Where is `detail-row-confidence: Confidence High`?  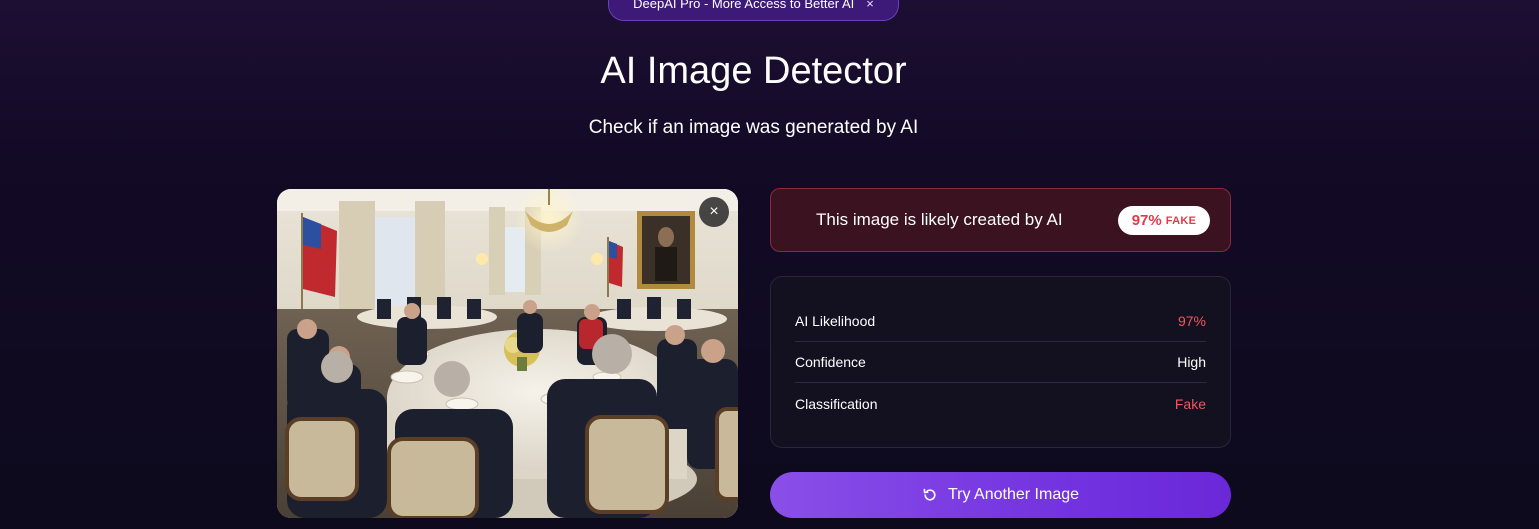 detail-row-confidence: Confidence High is located at coordinates (1000, 362).